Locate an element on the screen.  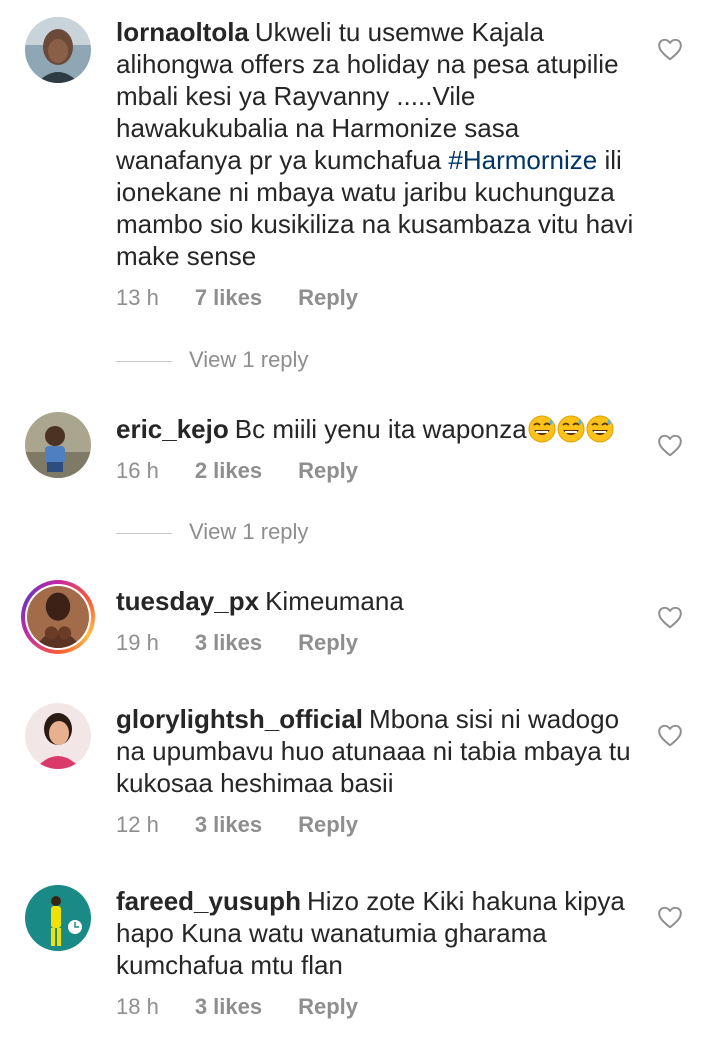
comment-text: tuesday_px Kimeumana is located at coordinates (378, 601).